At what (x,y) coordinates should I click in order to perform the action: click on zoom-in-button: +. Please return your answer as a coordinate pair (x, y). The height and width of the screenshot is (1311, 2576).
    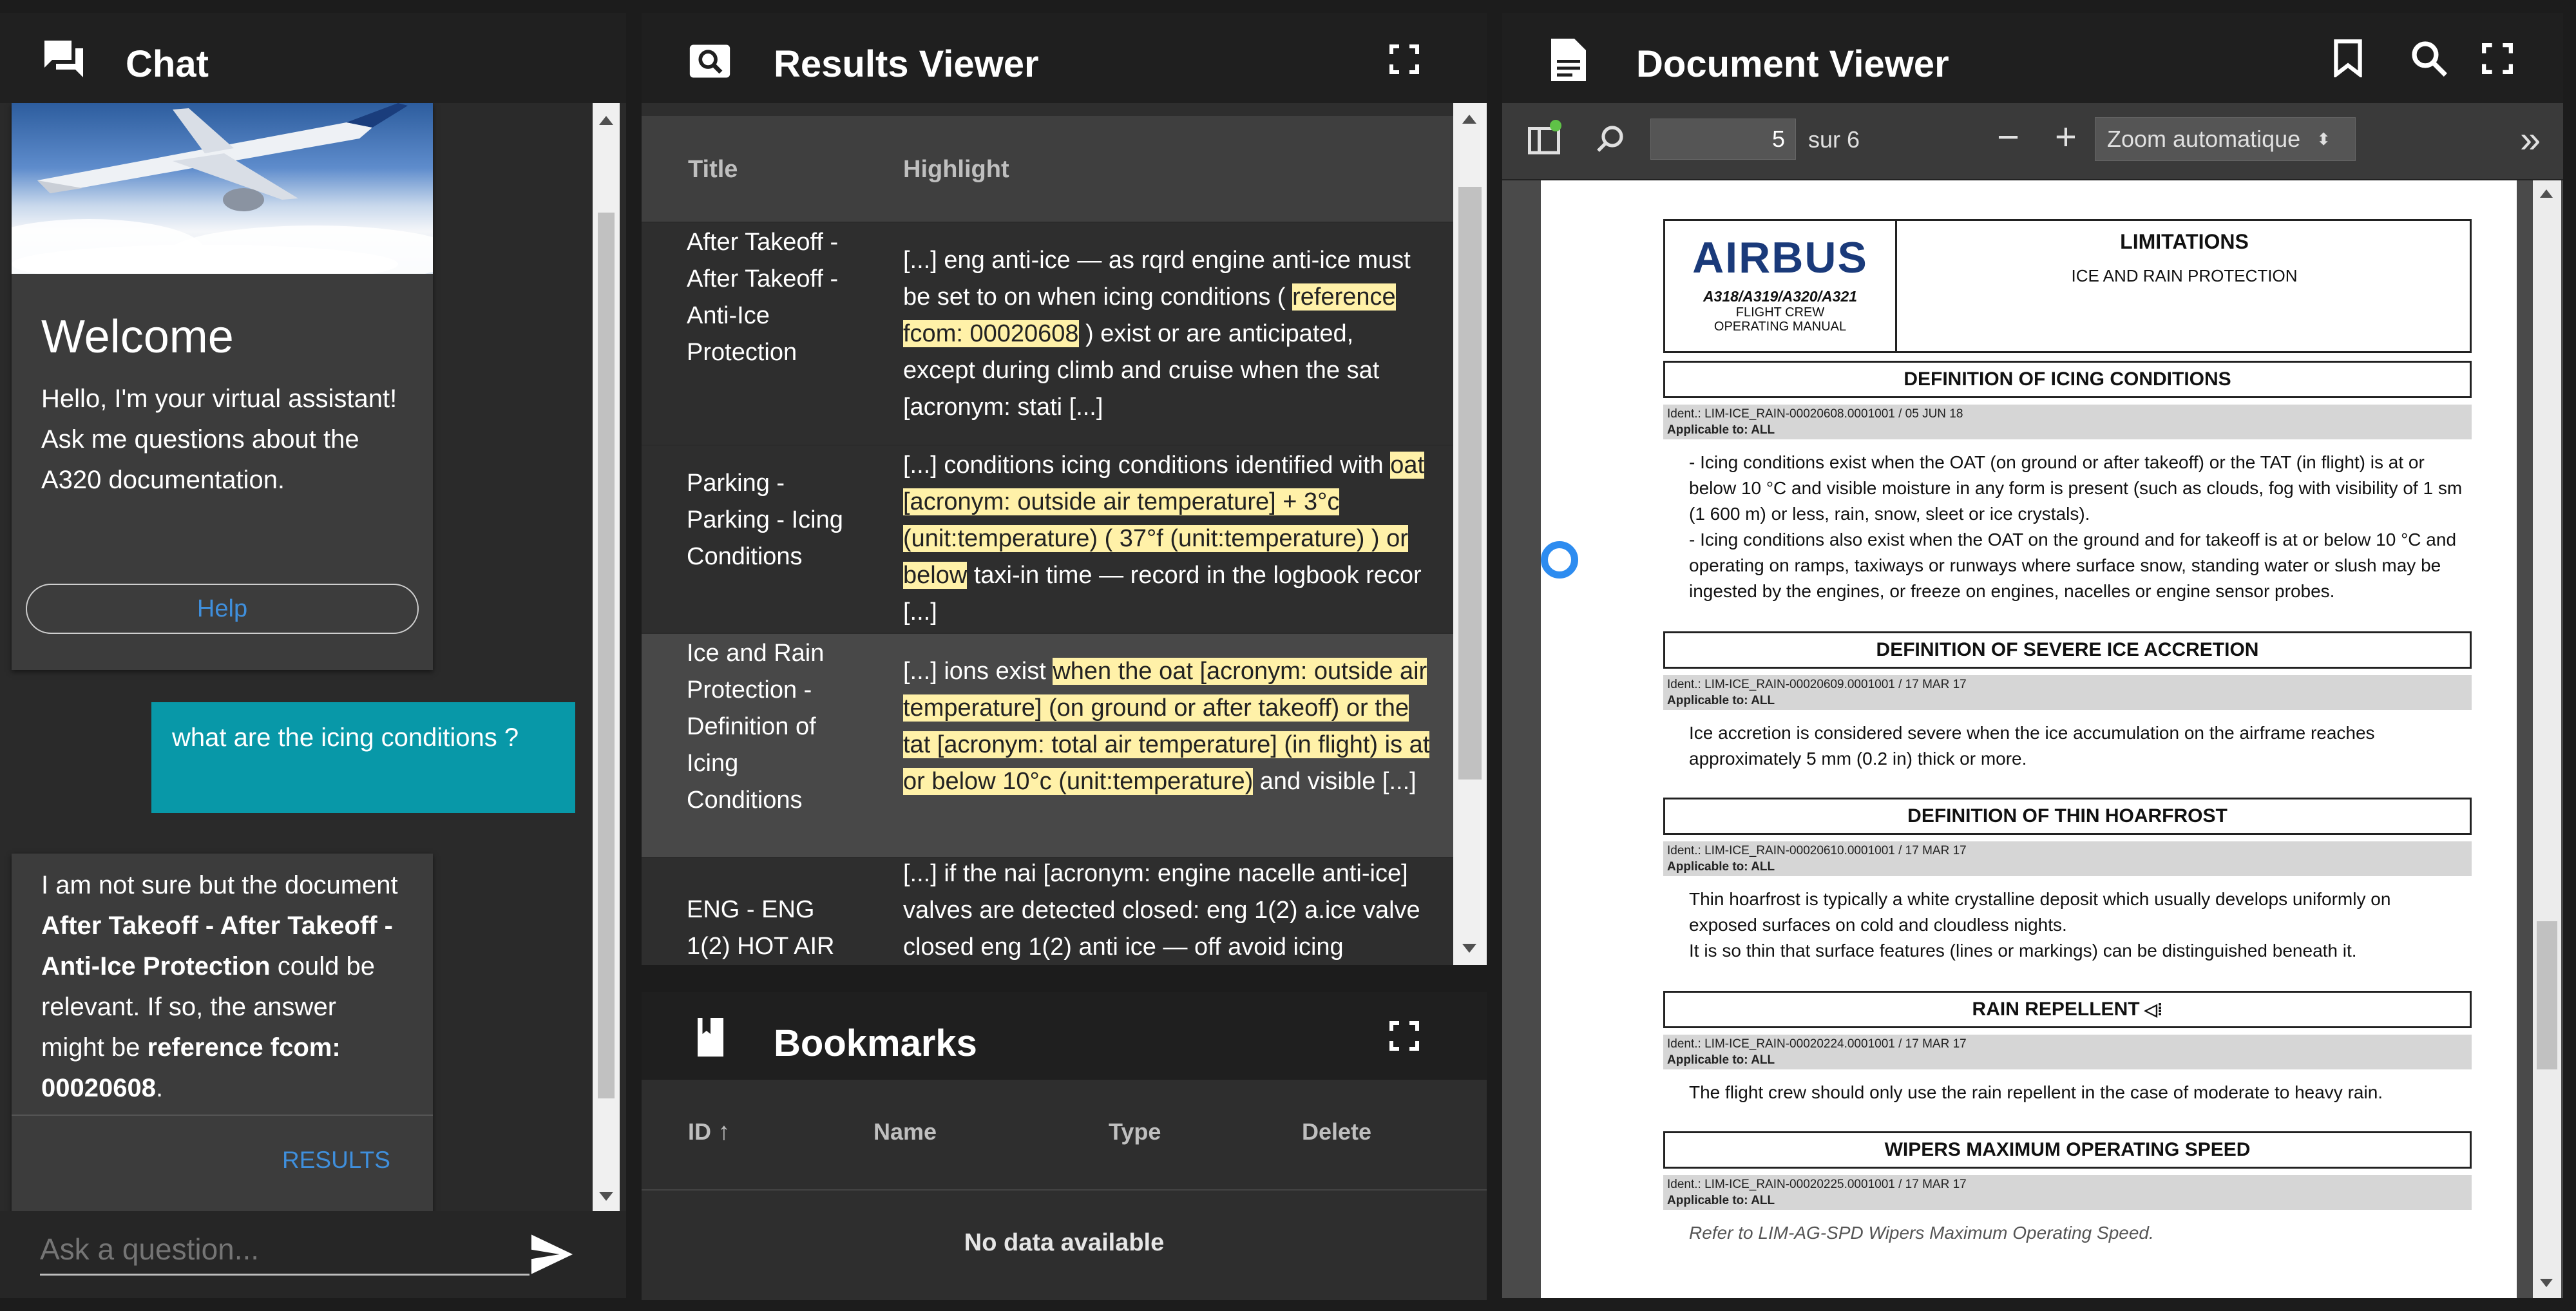
    Looking at the image, I should click on (2066, 137).